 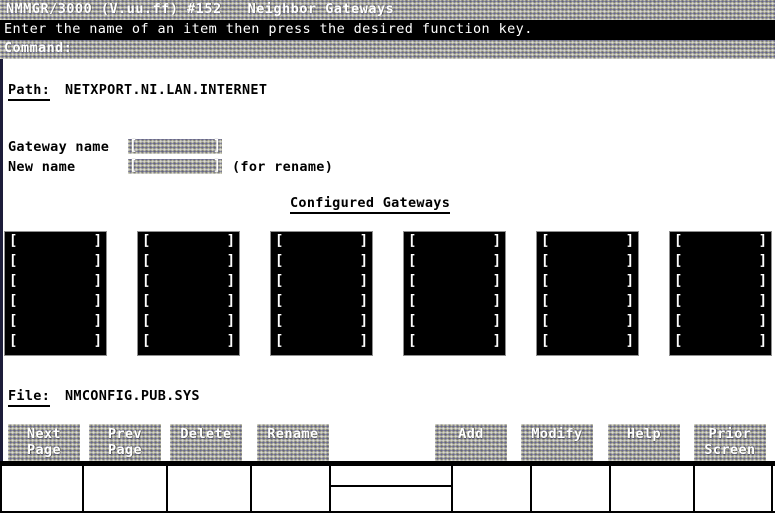 What do you see at coordinates (387, 49) in the screenshot?
I see `command-bar: Command:` at bounding box center [387, 49].